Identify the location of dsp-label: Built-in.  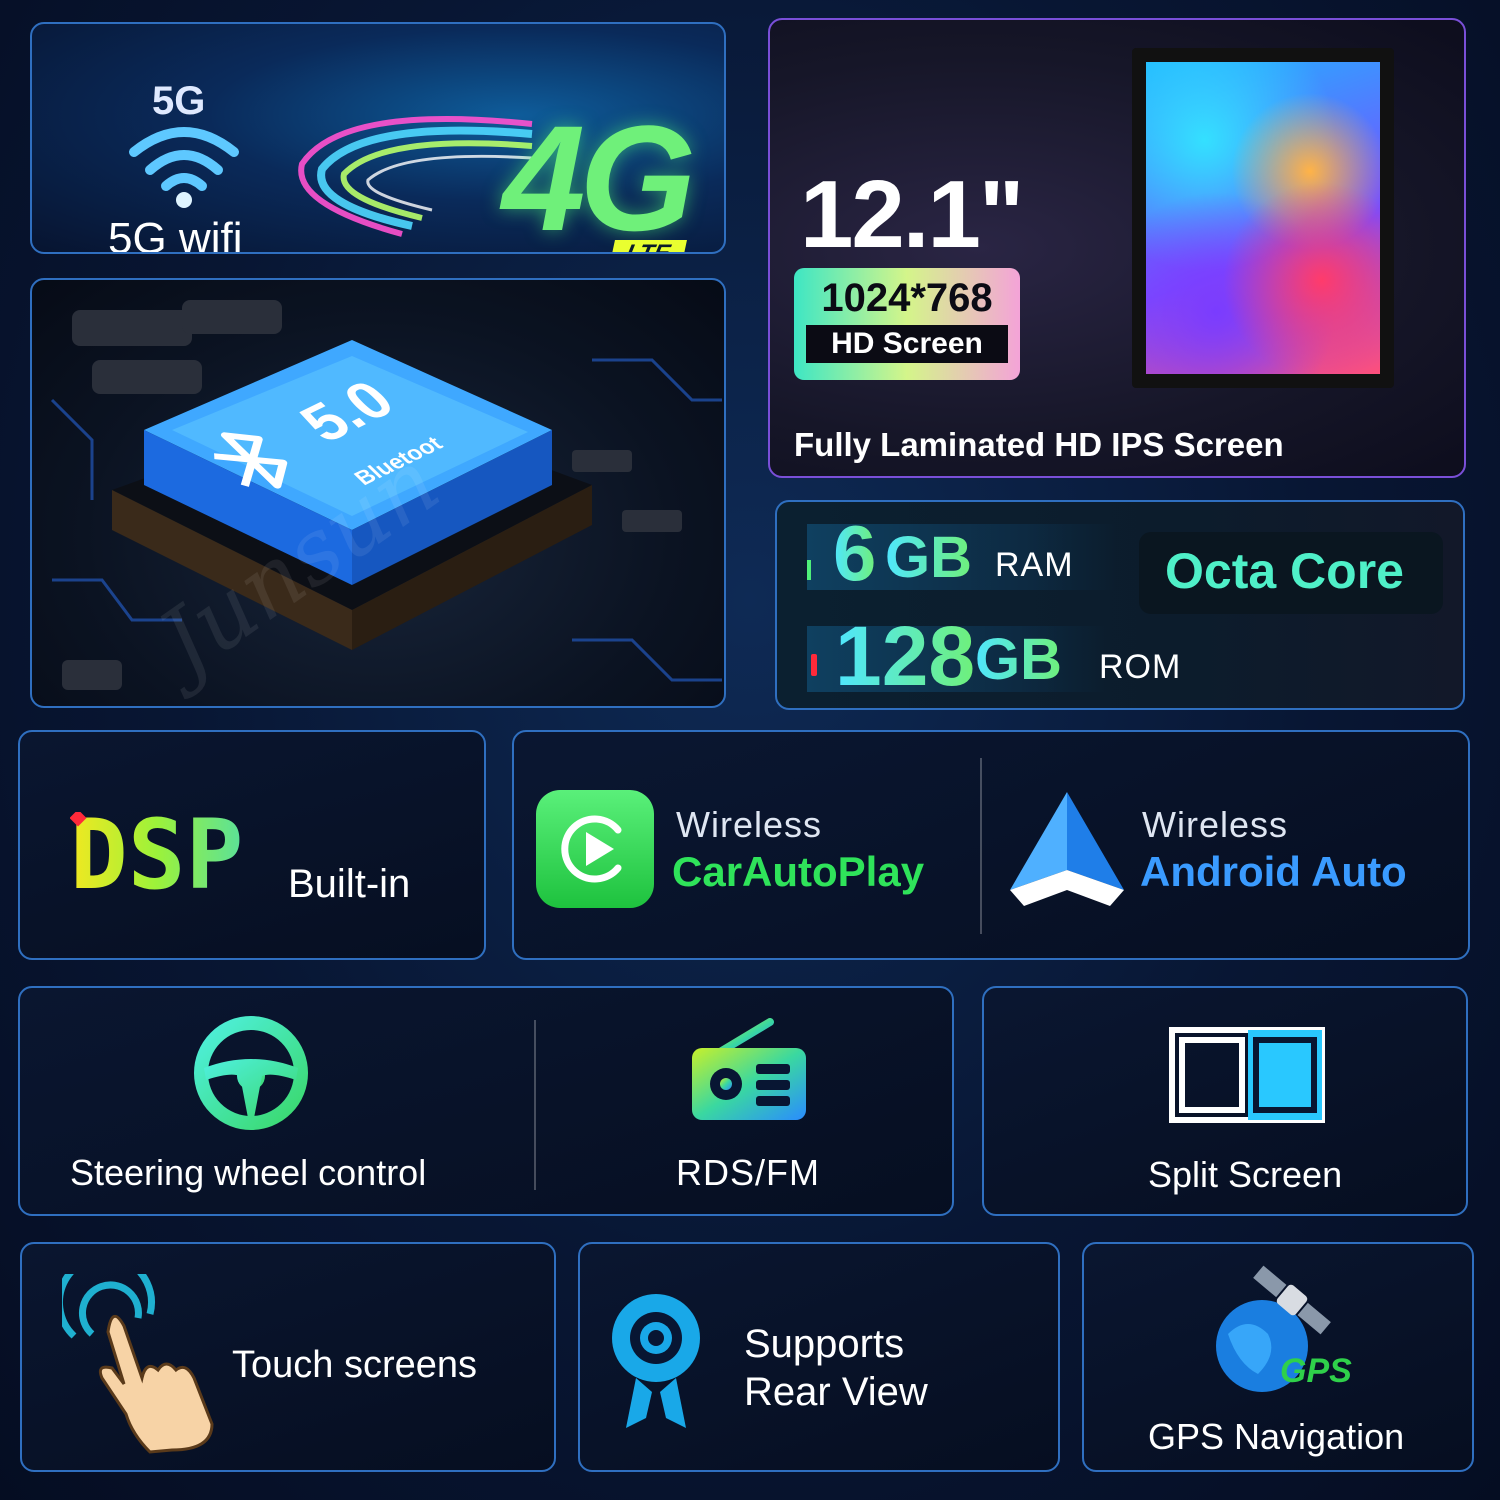
(349, 884).